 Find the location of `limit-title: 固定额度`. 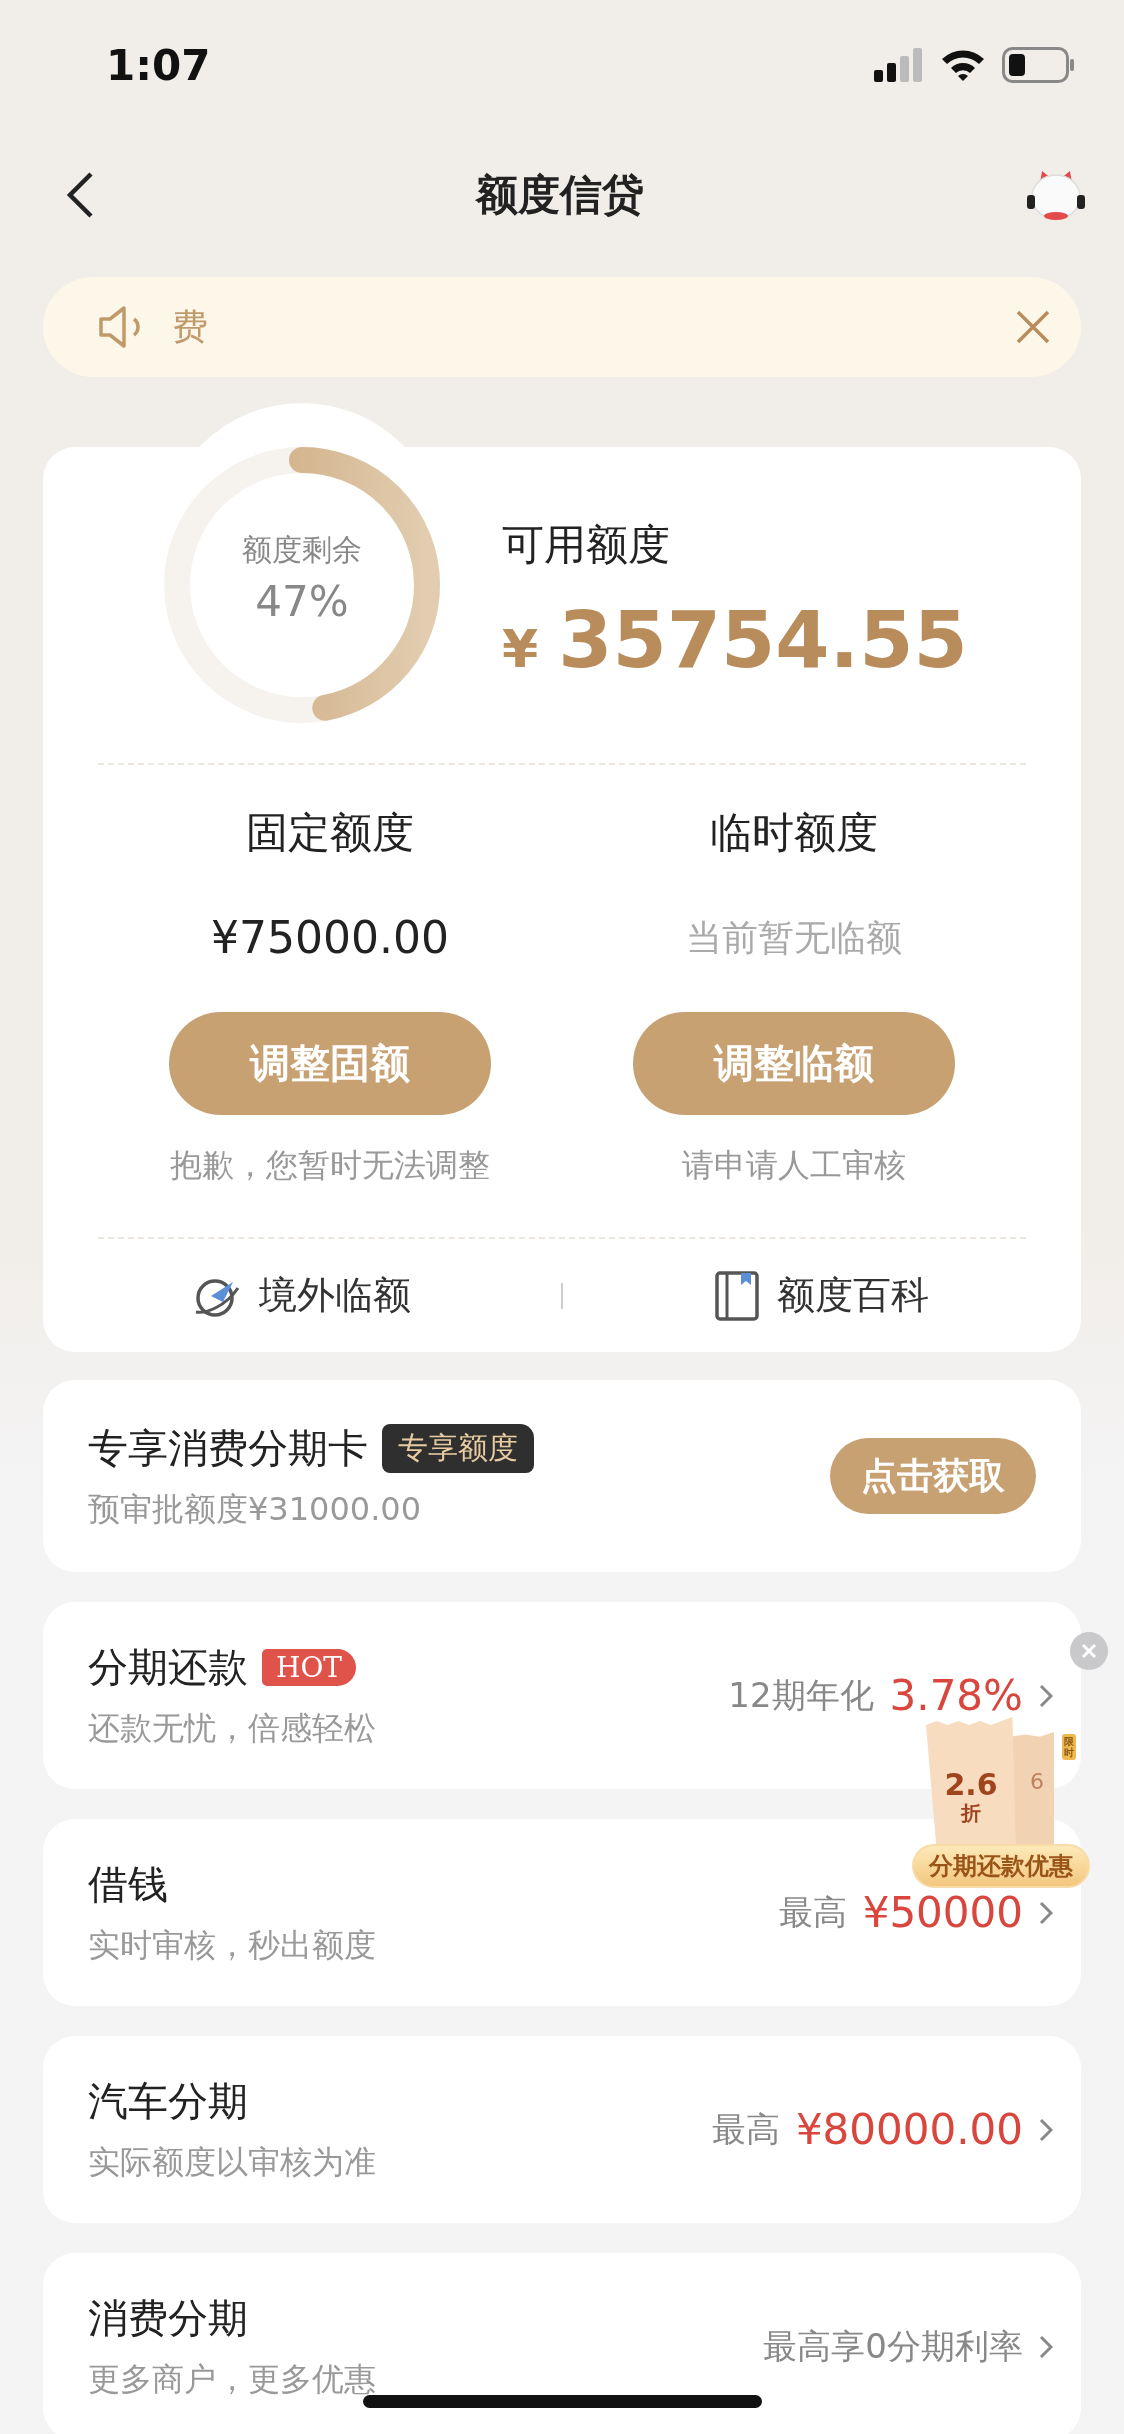

limit-title: 固定额度 is located at coordinates (330, 833).